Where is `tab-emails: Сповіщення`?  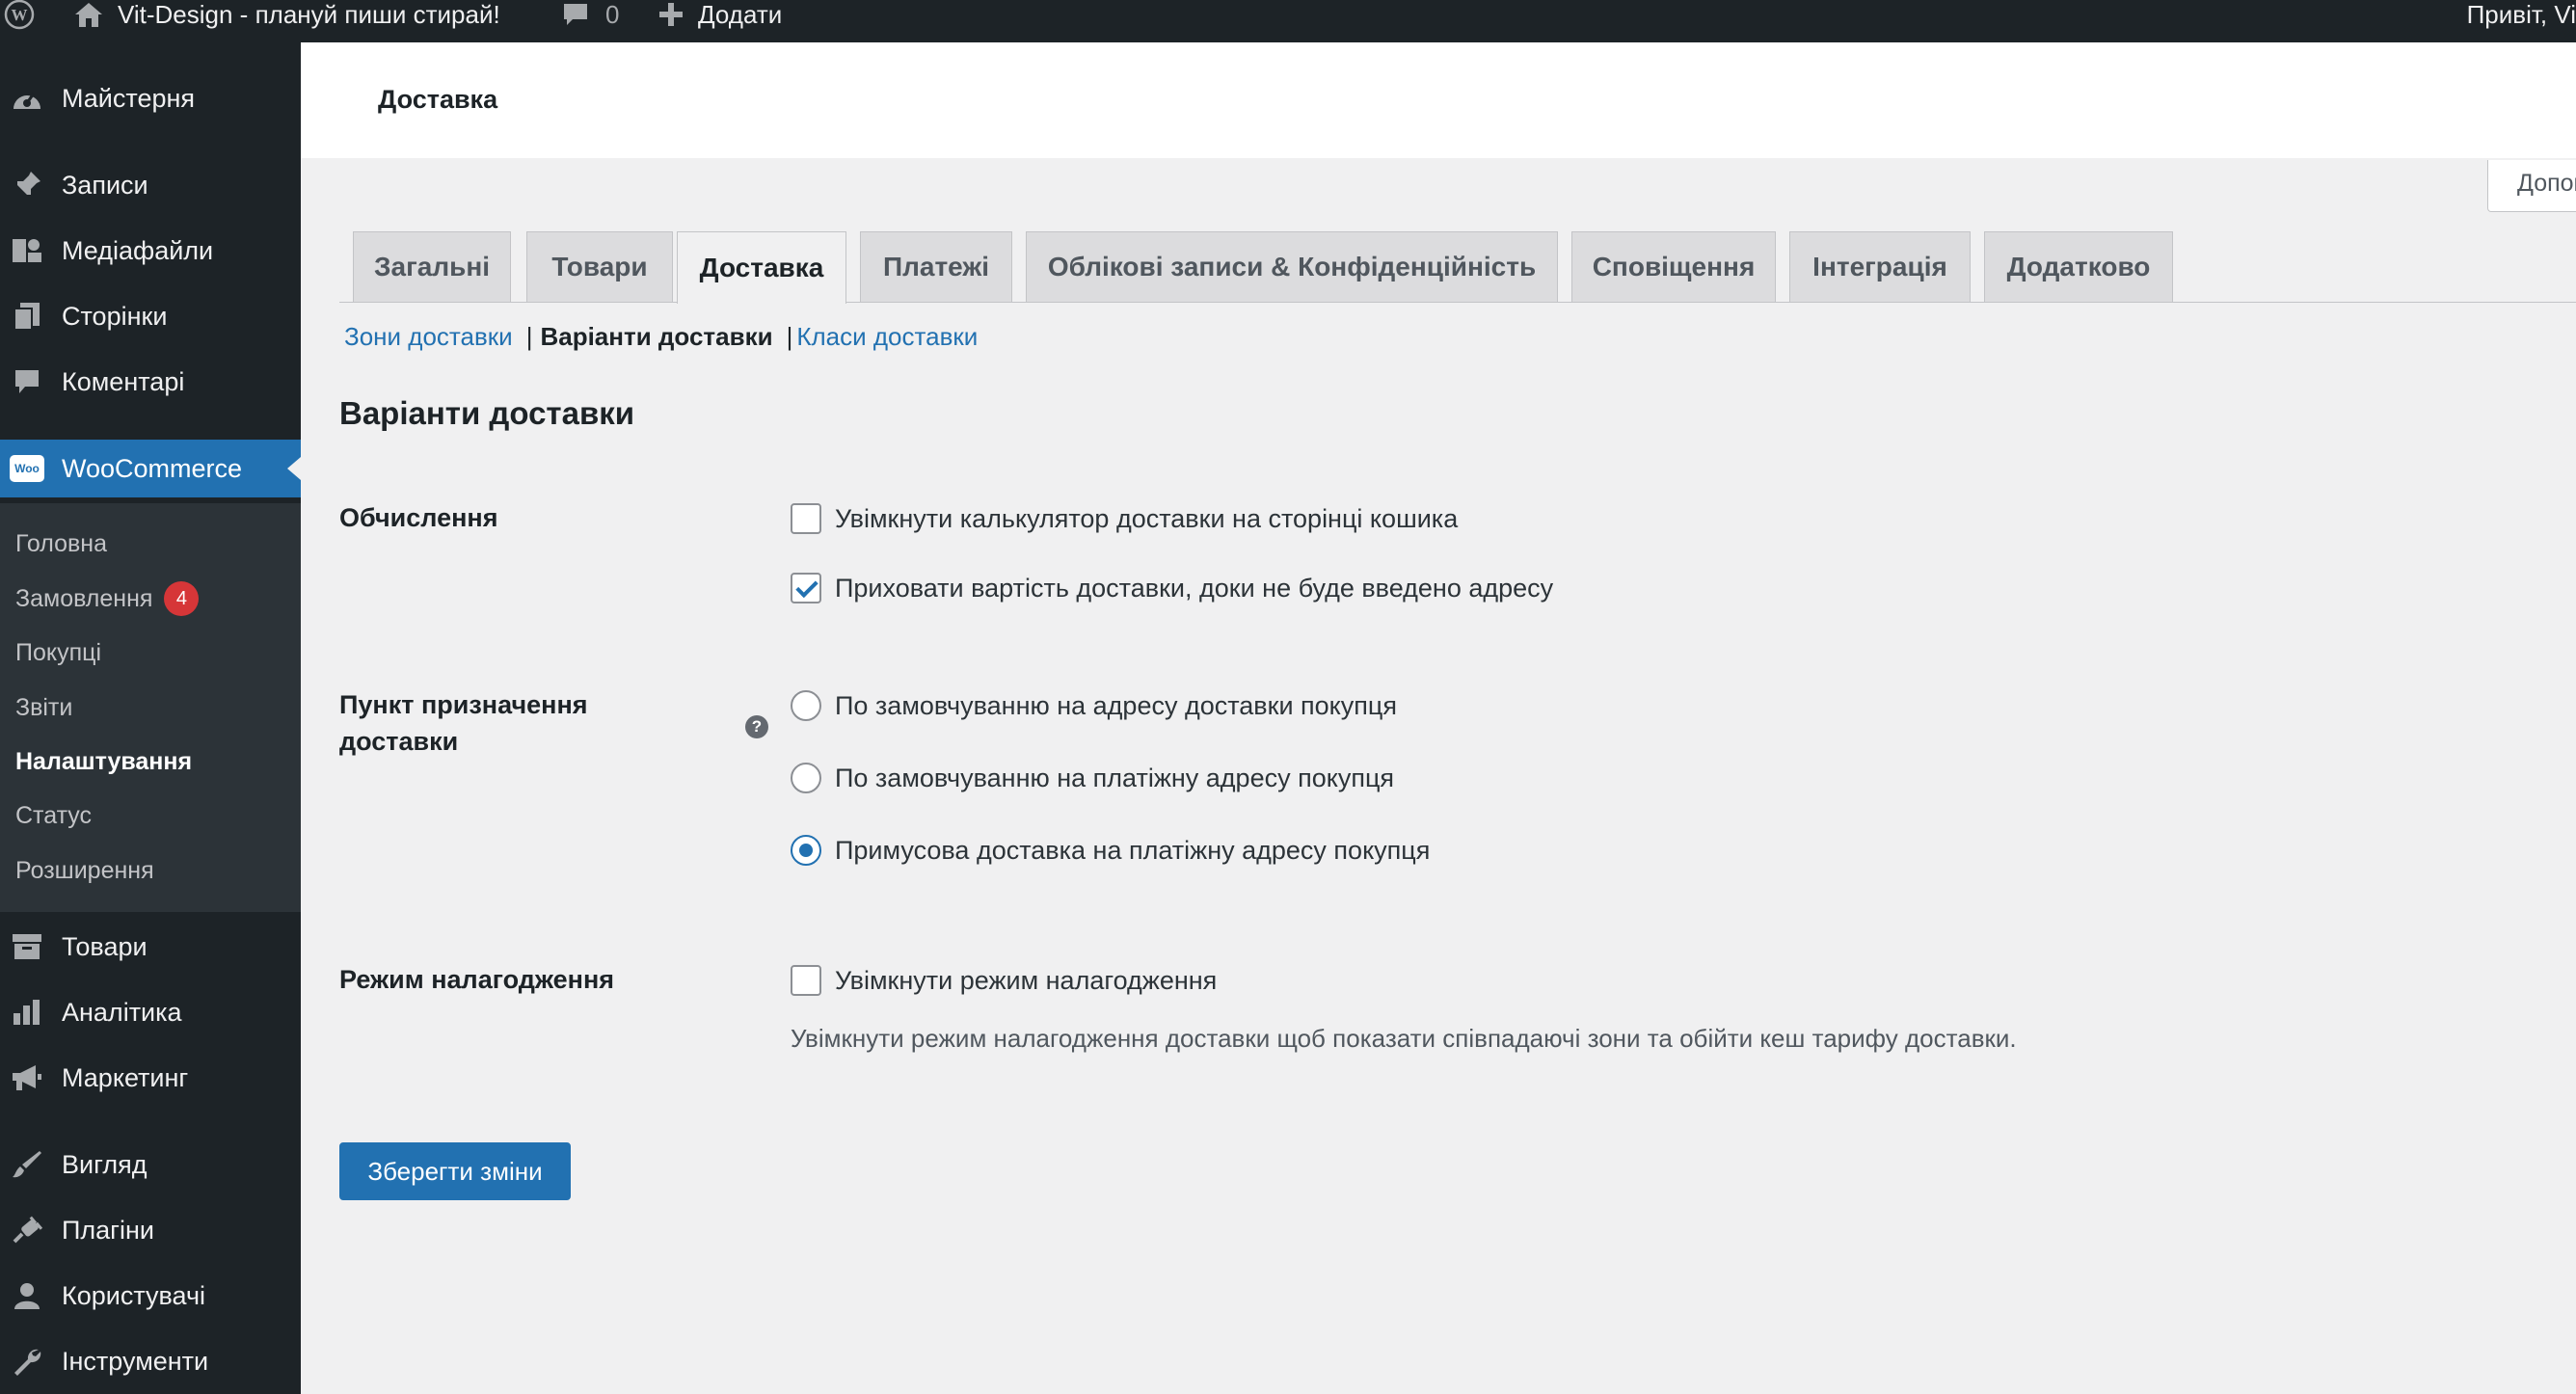 tab-emails: Сповіщення is located at coordinates (1674, 266).